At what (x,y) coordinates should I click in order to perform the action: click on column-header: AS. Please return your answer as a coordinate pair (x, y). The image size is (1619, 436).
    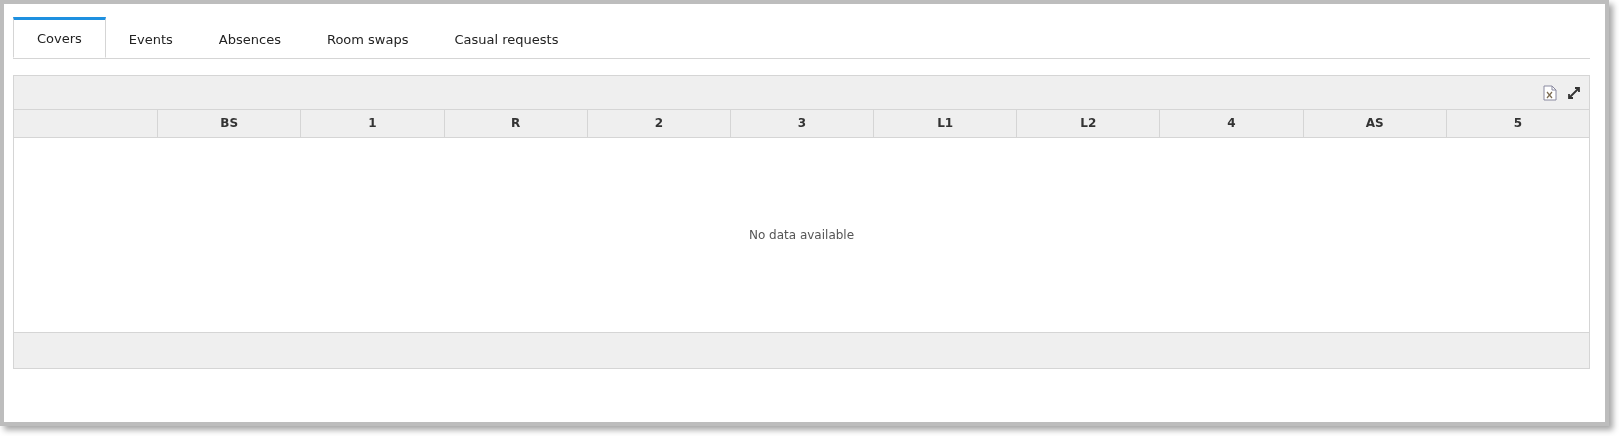
    Looking at the image, I should click on (1374, 123).